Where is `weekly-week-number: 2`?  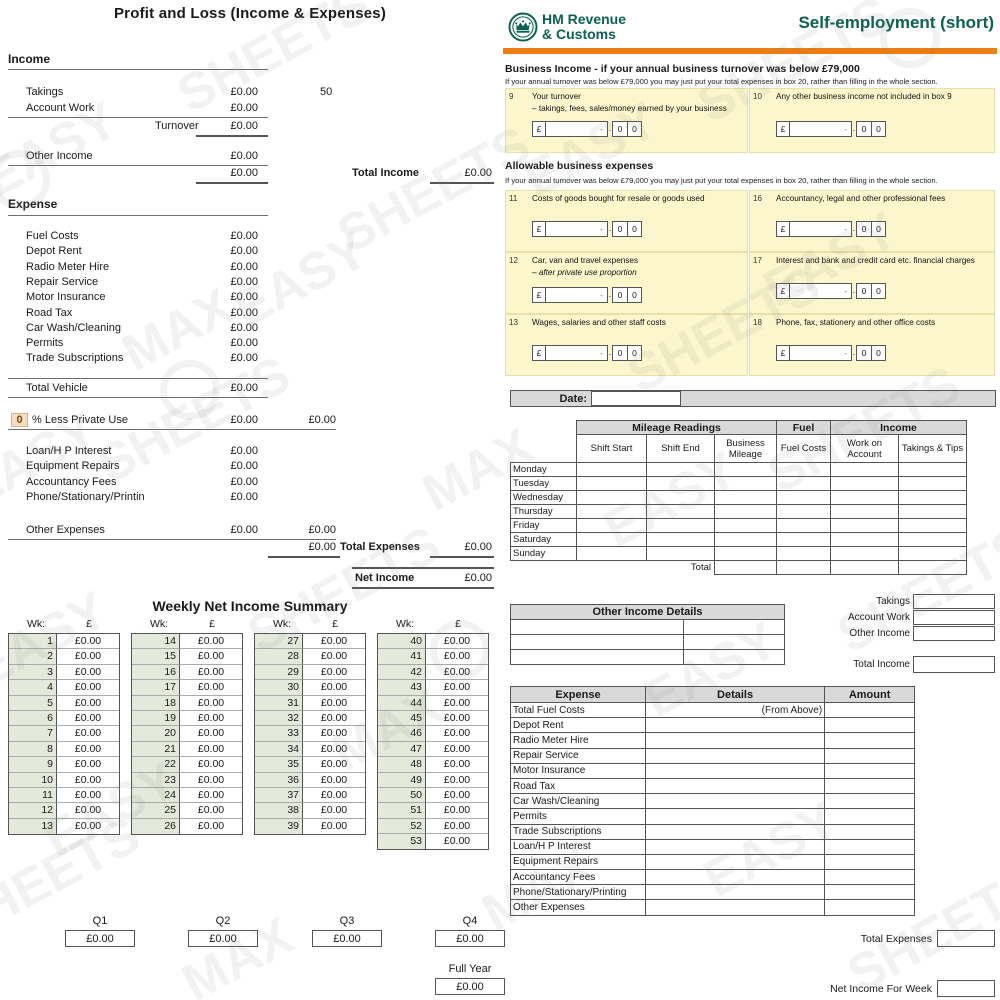 weekly-week-number: 2 is located at coordinates (33, 657).